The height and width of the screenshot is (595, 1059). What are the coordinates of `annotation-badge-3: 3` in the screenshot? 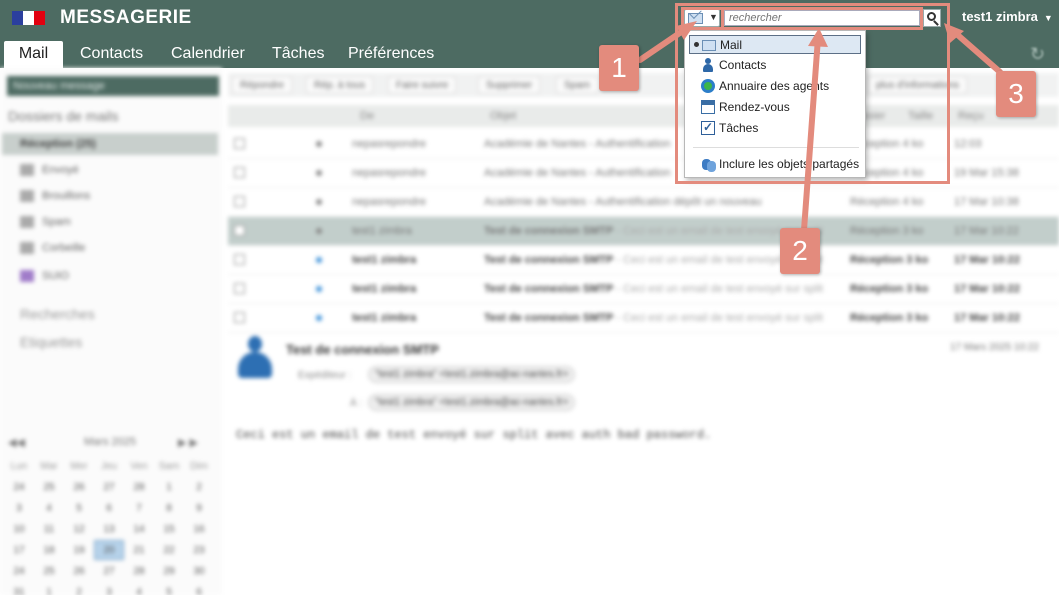 It's located at (1016, 94).